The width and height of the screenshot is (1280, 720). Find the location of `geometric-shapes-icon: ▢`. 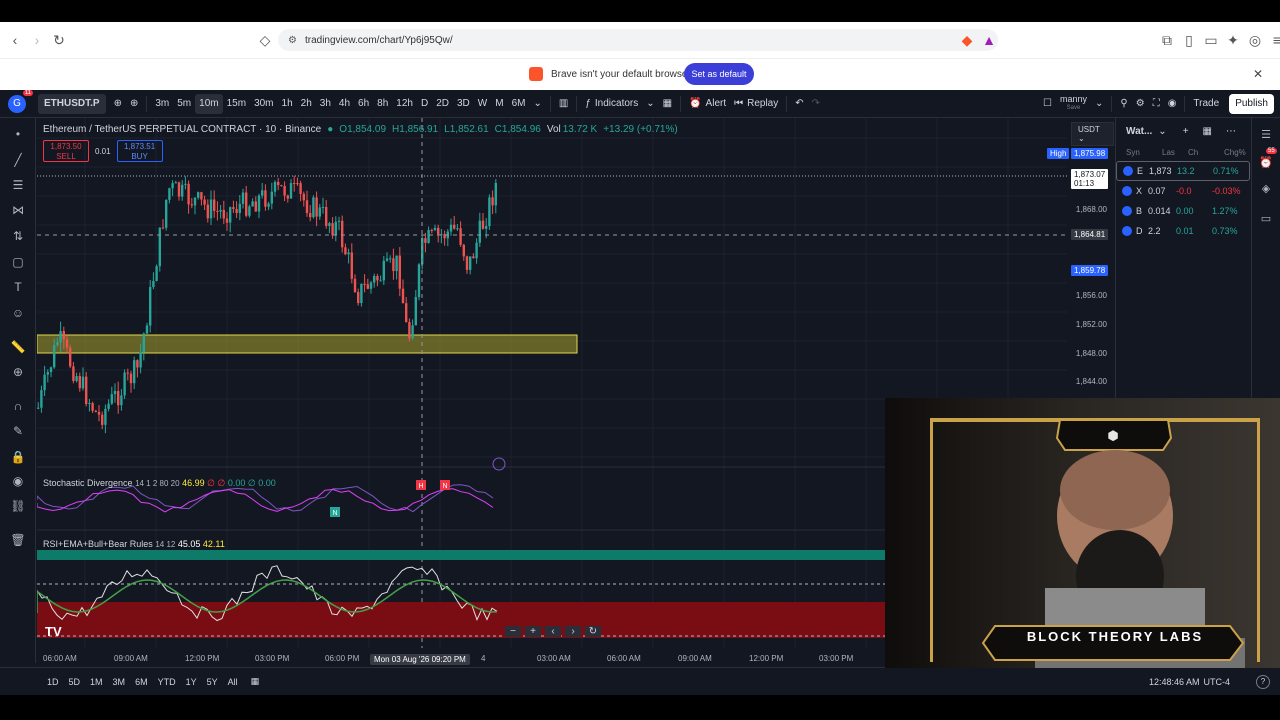

geometric-shapes-icon: ▢ is located at coordinates (18, 262).